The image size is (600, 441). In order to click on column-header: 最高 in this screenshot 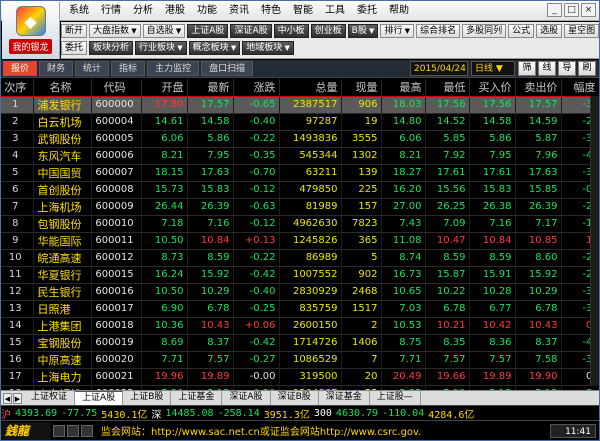, I will do `click(403, 88)`.